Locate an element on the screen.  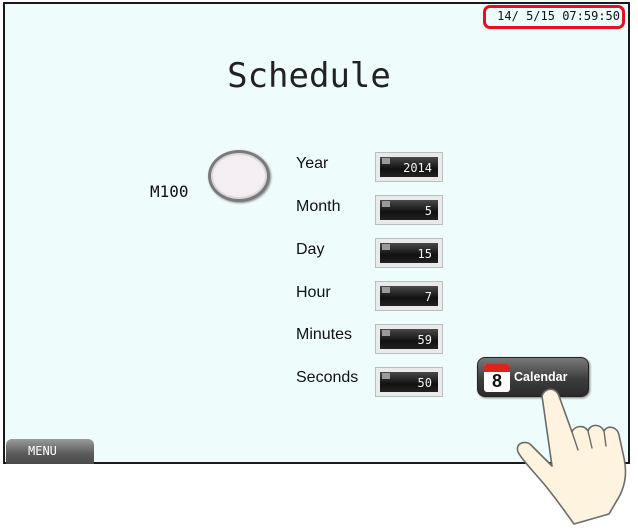
page-title: Schedule is located at coordinates (309, 76).